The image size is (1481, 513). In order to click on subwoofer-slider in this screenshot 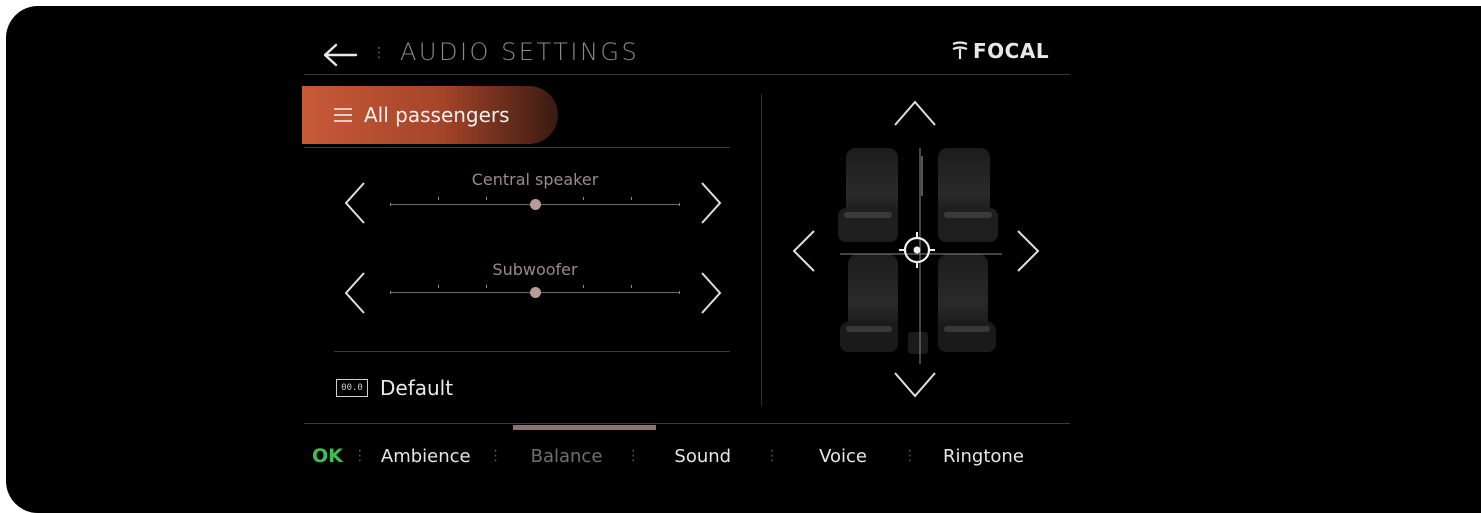, I will do `click(535, 292)`.